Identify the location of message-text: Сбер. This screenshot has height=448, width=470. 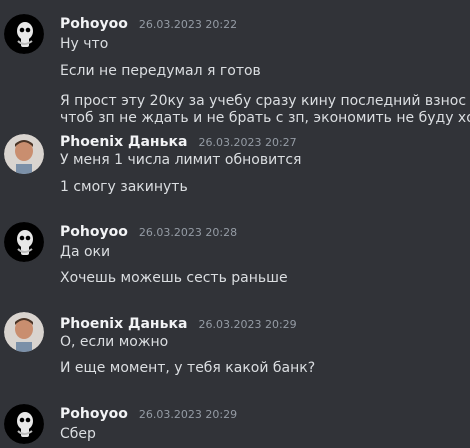
(78, 434).